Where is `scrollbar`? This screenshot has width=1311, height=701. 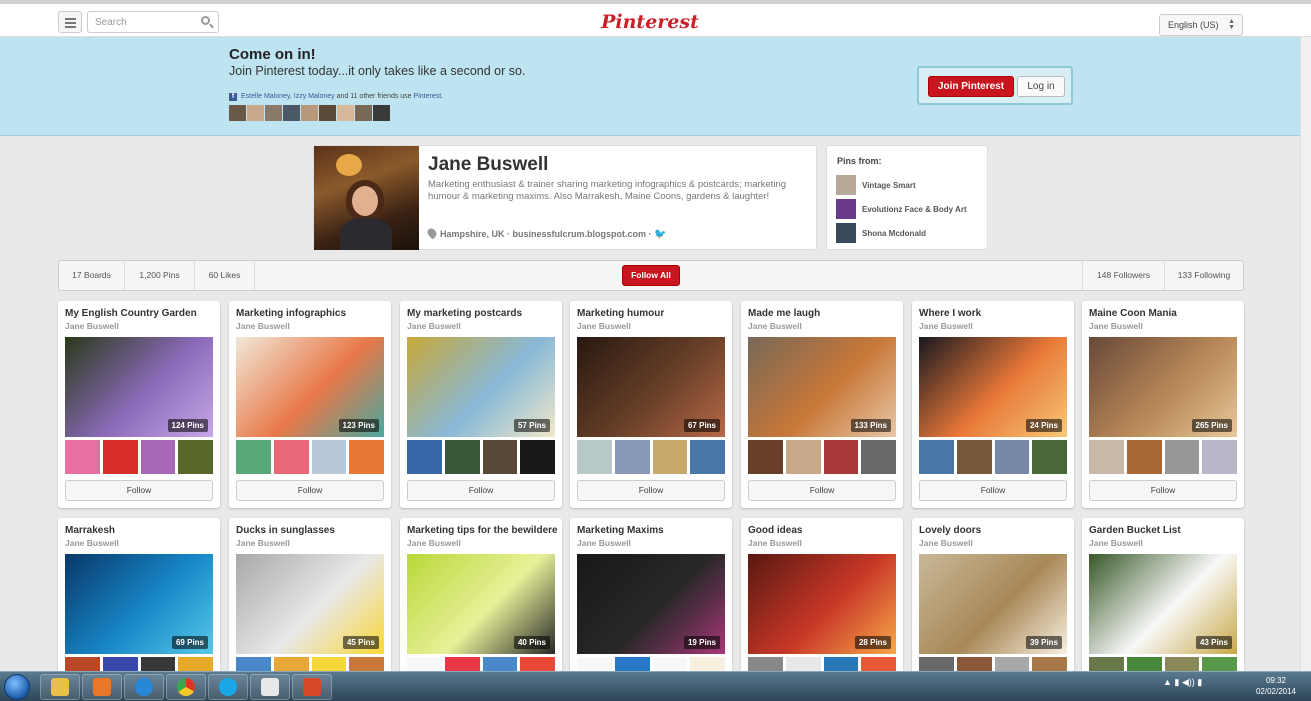 scrollbar is located at coordinates (1305, 354).